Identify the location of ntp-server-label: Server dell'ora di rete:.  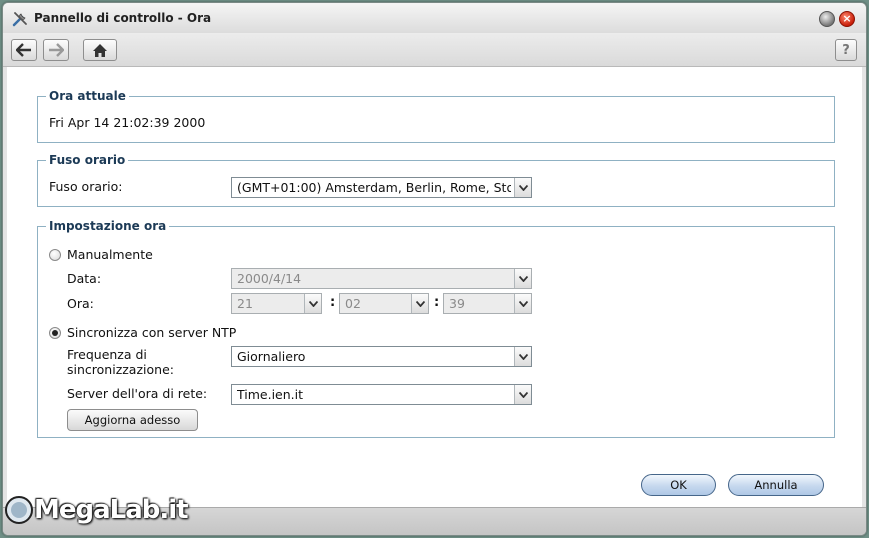
(137, 393).